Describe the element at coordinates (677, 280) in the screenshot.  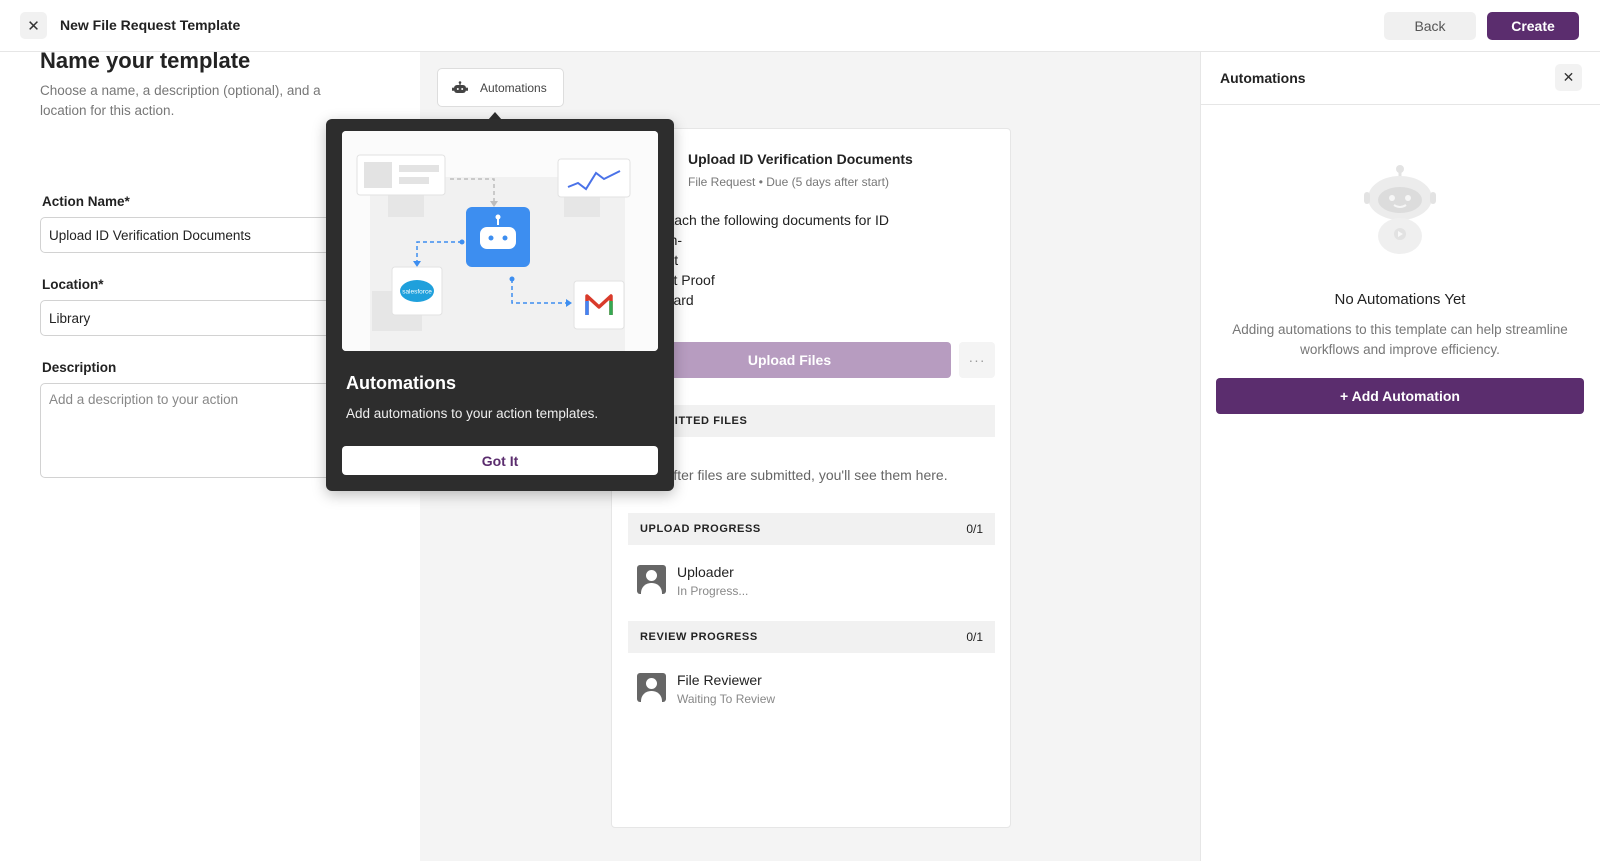
I see `instruction-line: sident Proof` at that location.